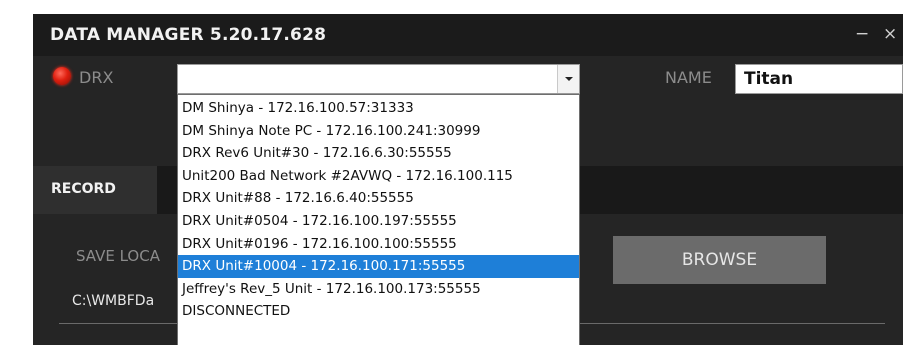  Describe the element at coordinates (378, 79) in the screenshot. I see `drx-unit-combobox` at that location.